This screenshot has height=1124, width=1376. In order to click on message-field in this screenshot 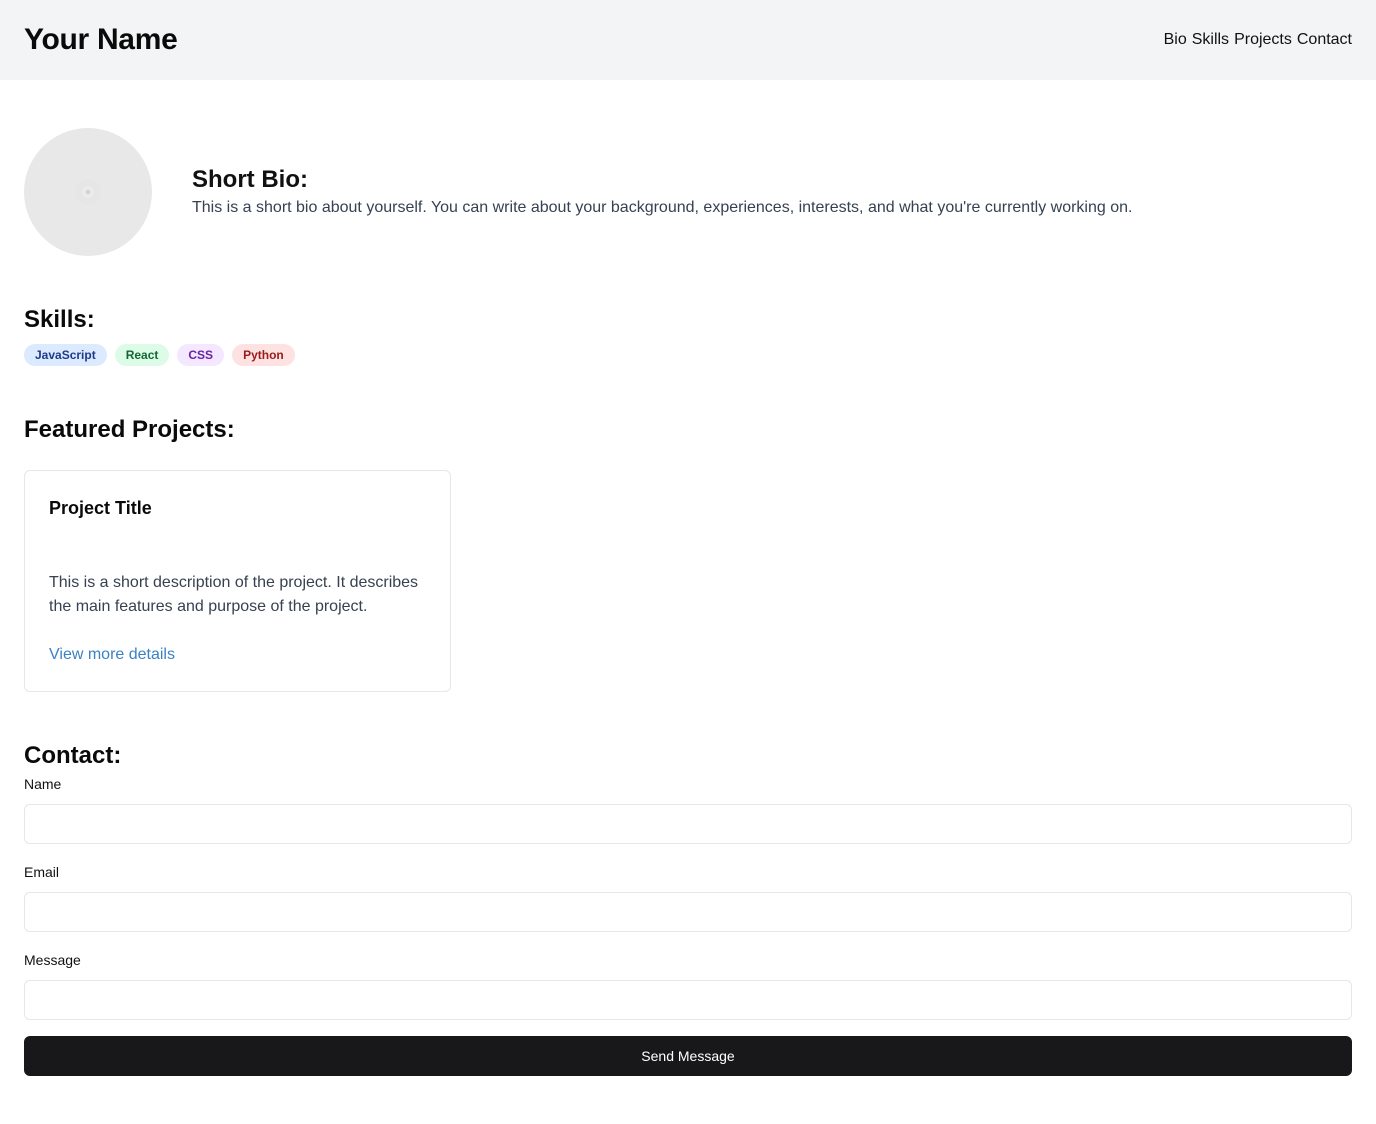, I will do `click(688, 1000)`.